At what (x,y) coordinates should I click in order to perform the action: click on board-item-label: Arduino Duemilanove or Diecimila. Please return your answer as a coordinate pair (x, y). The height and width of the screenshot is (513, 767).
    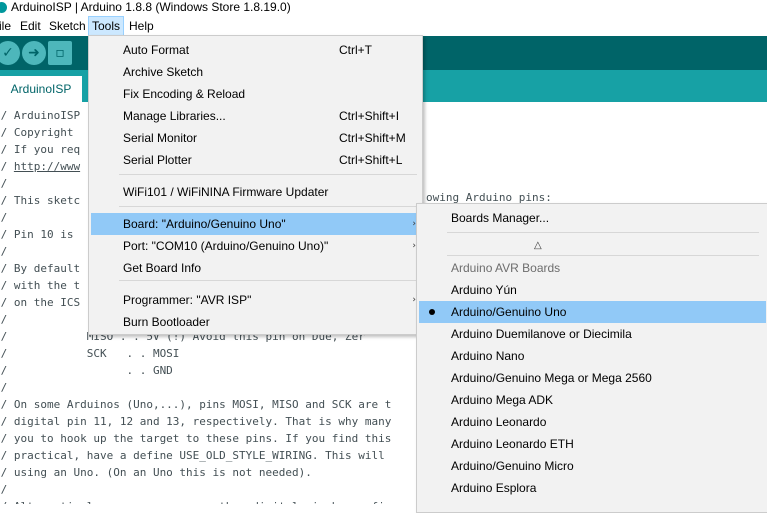
    Looking at the image, I should click on (541, 334).